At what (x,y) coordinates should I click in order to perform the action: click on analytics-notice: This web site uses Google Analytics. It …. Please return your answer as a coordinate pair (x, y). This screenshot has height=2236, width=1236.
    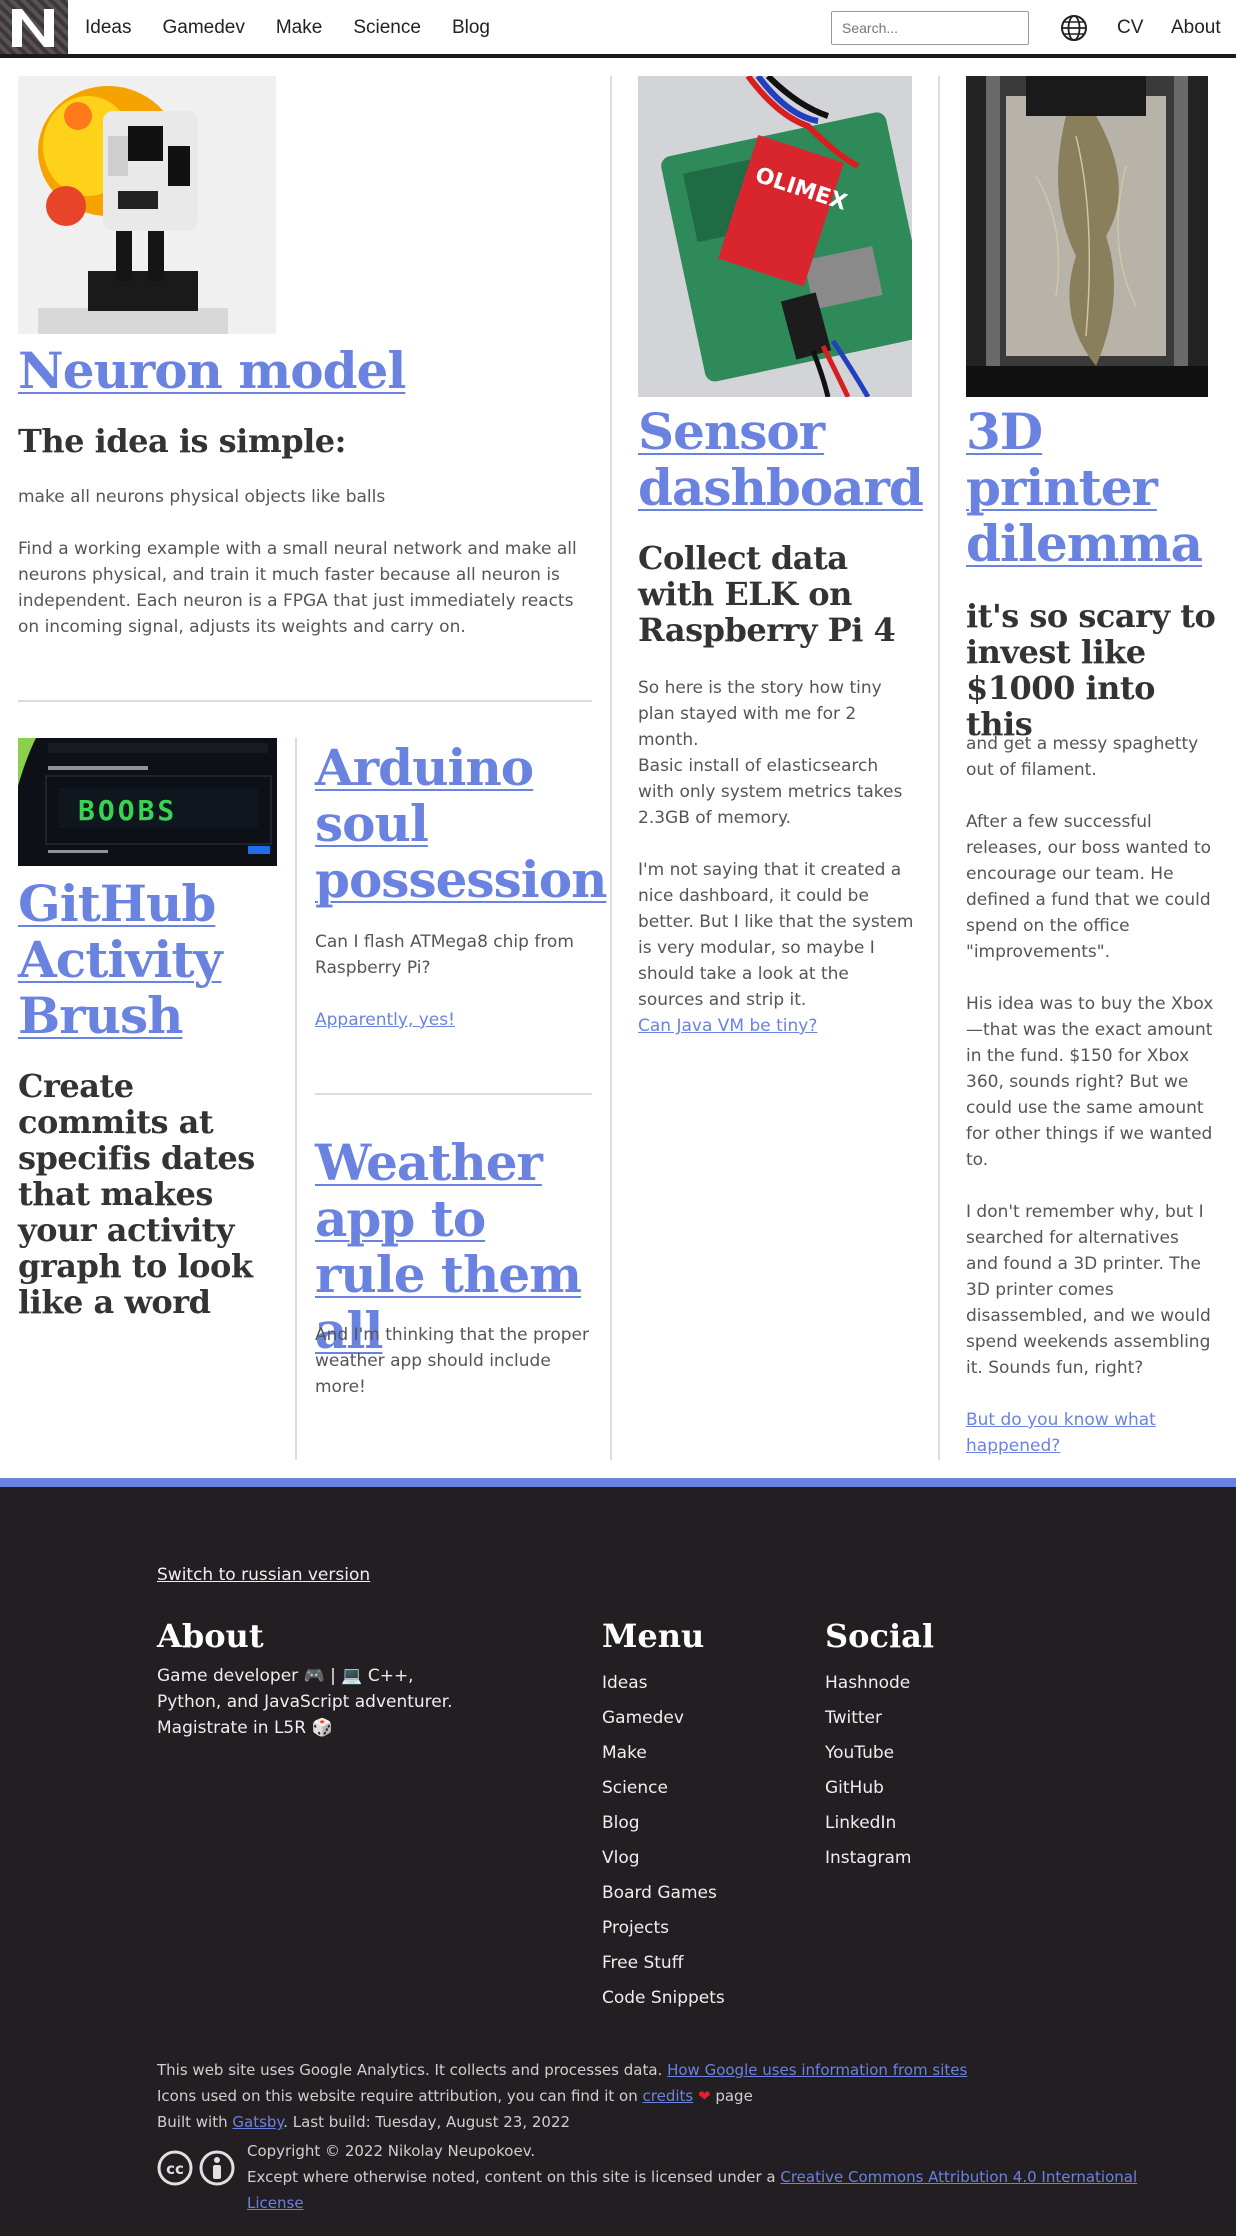
    Looking at the image, I should click on (562, 2070).